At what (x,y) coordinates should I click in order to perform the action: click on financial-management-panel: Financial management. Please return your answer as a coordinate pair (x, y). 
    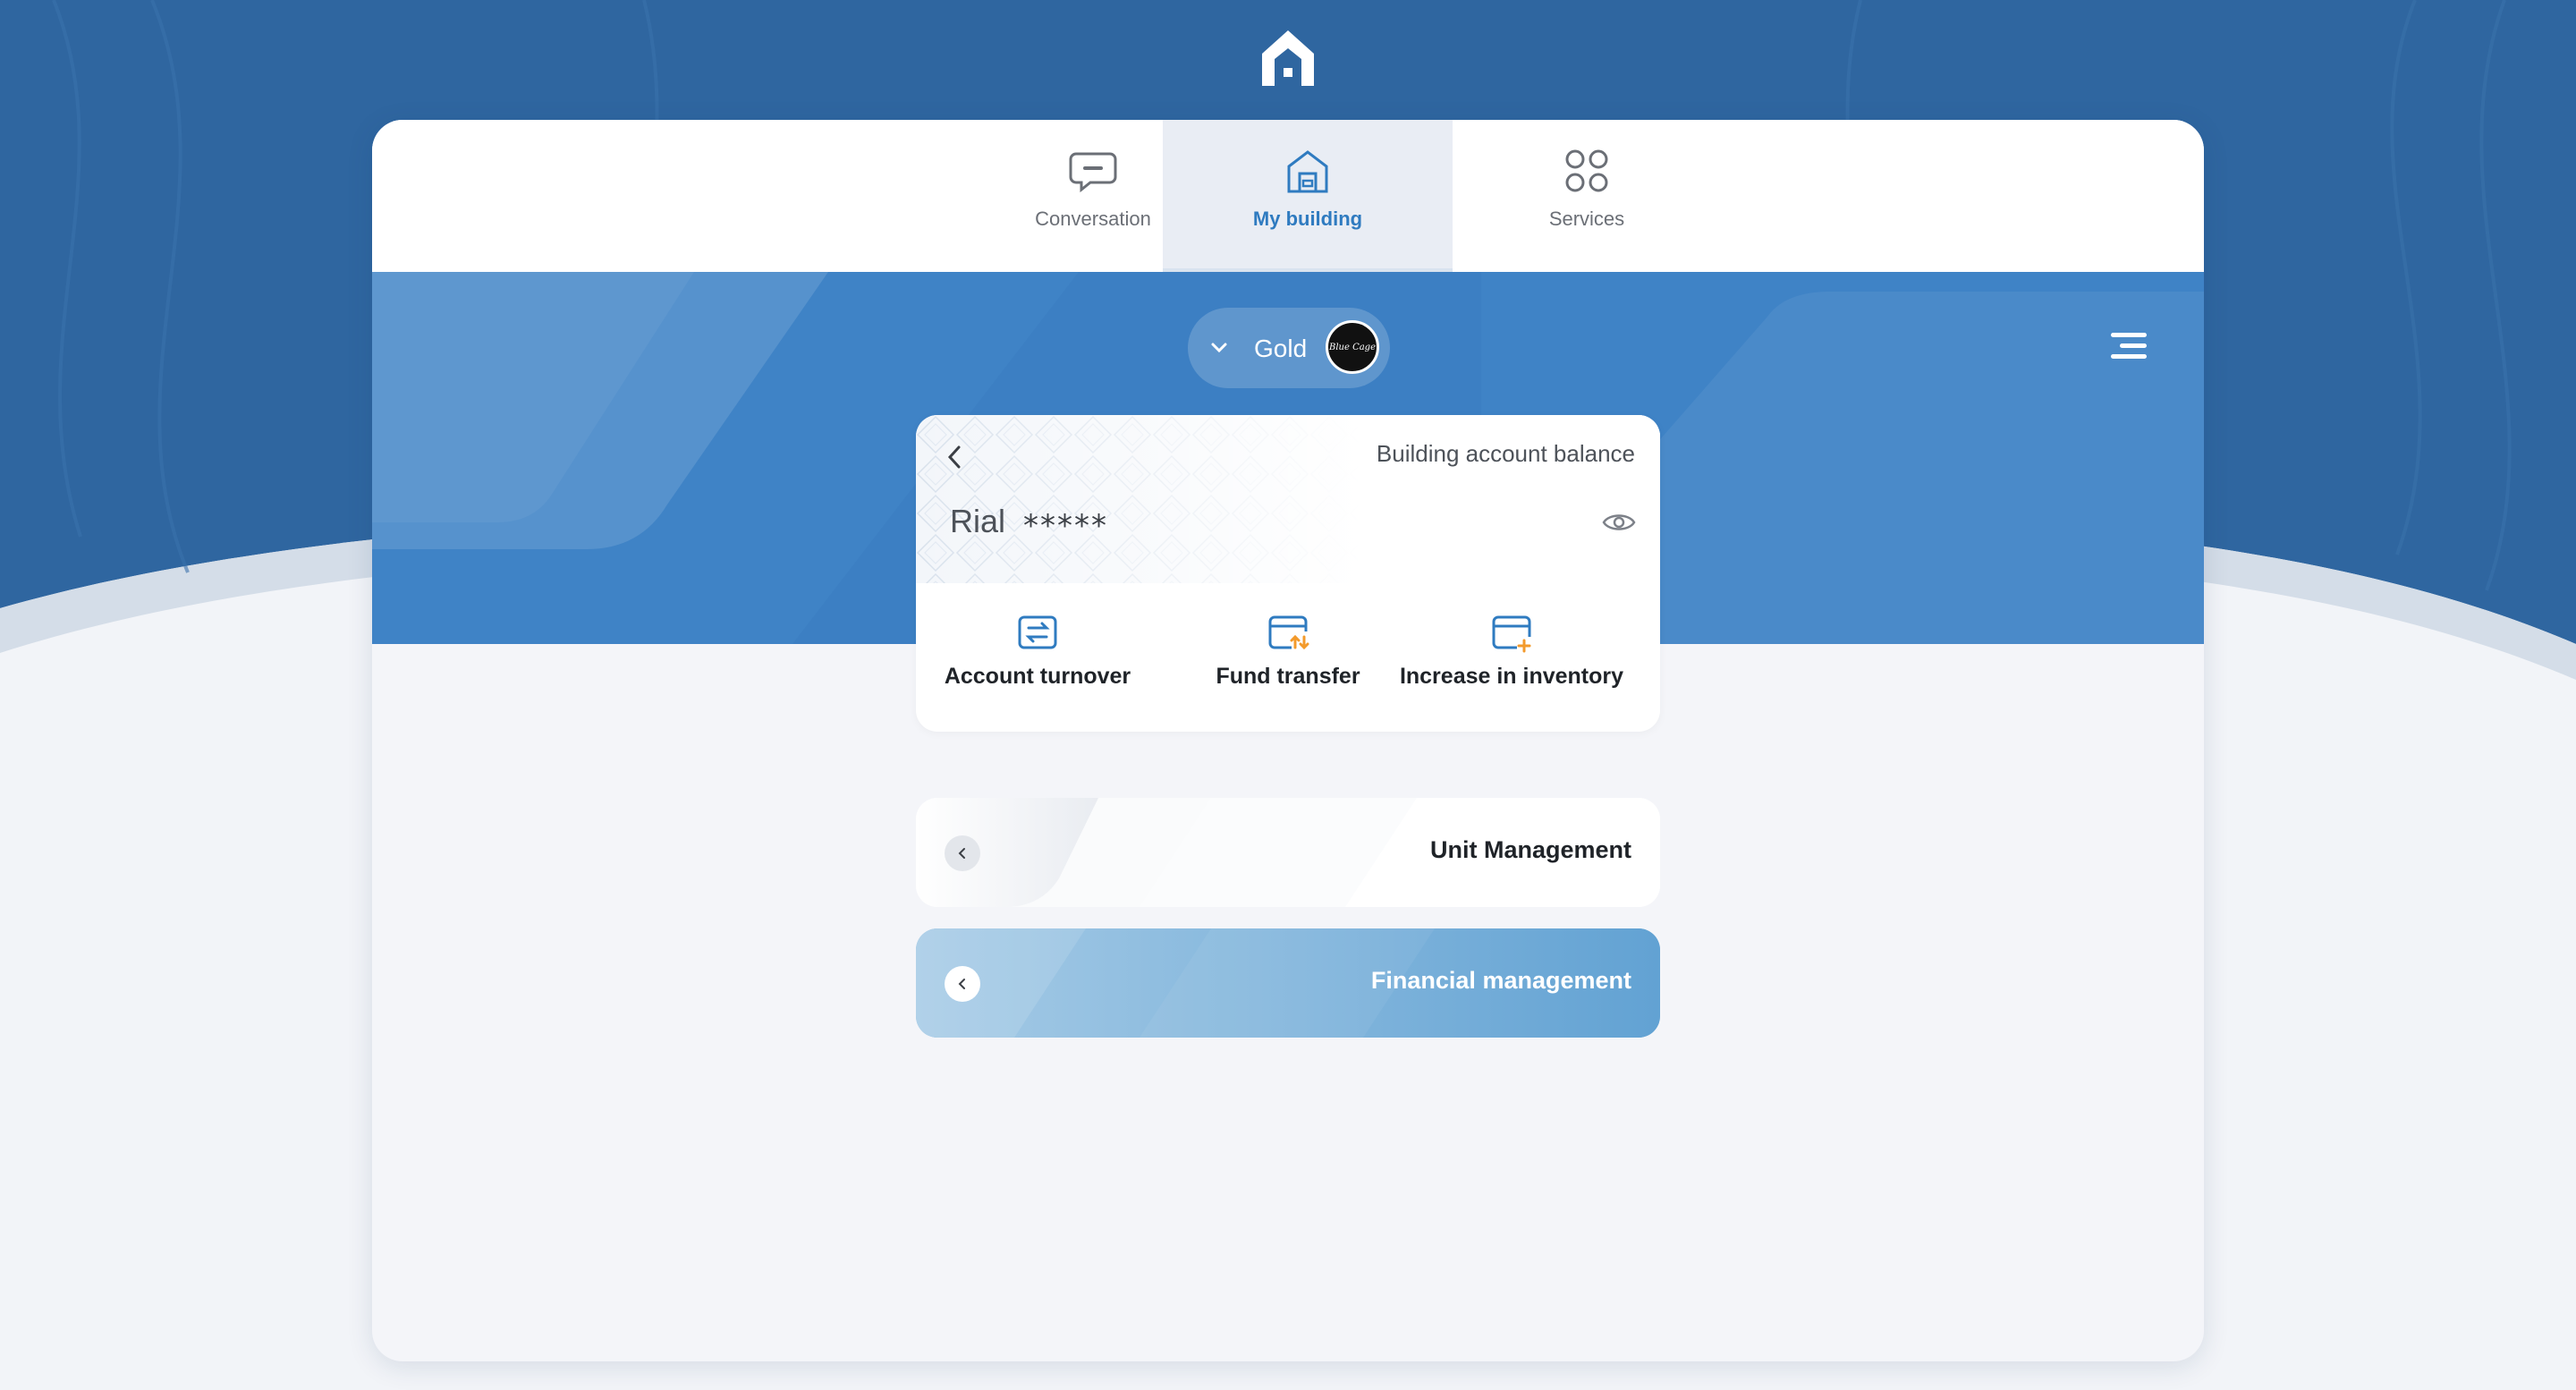
    Looking at the image, I should click on (1288, 983).